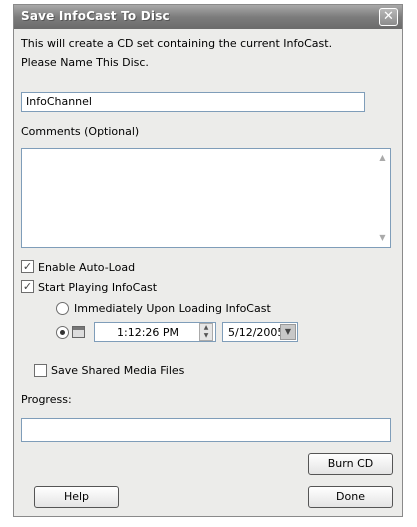 This screenshot has height=527, width=417. What do you see at coordinates (62, 308) in the screenshot?
I see `immediately-radio` at bounding box center [62, 308].